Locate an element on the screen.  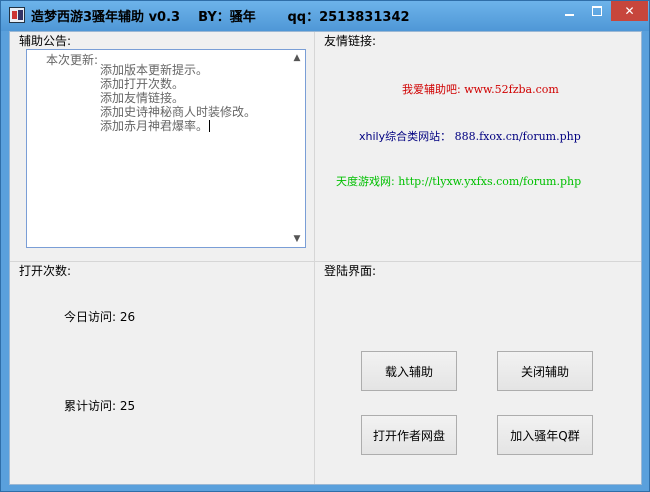
app-icon is located at coordinates (17, 15).